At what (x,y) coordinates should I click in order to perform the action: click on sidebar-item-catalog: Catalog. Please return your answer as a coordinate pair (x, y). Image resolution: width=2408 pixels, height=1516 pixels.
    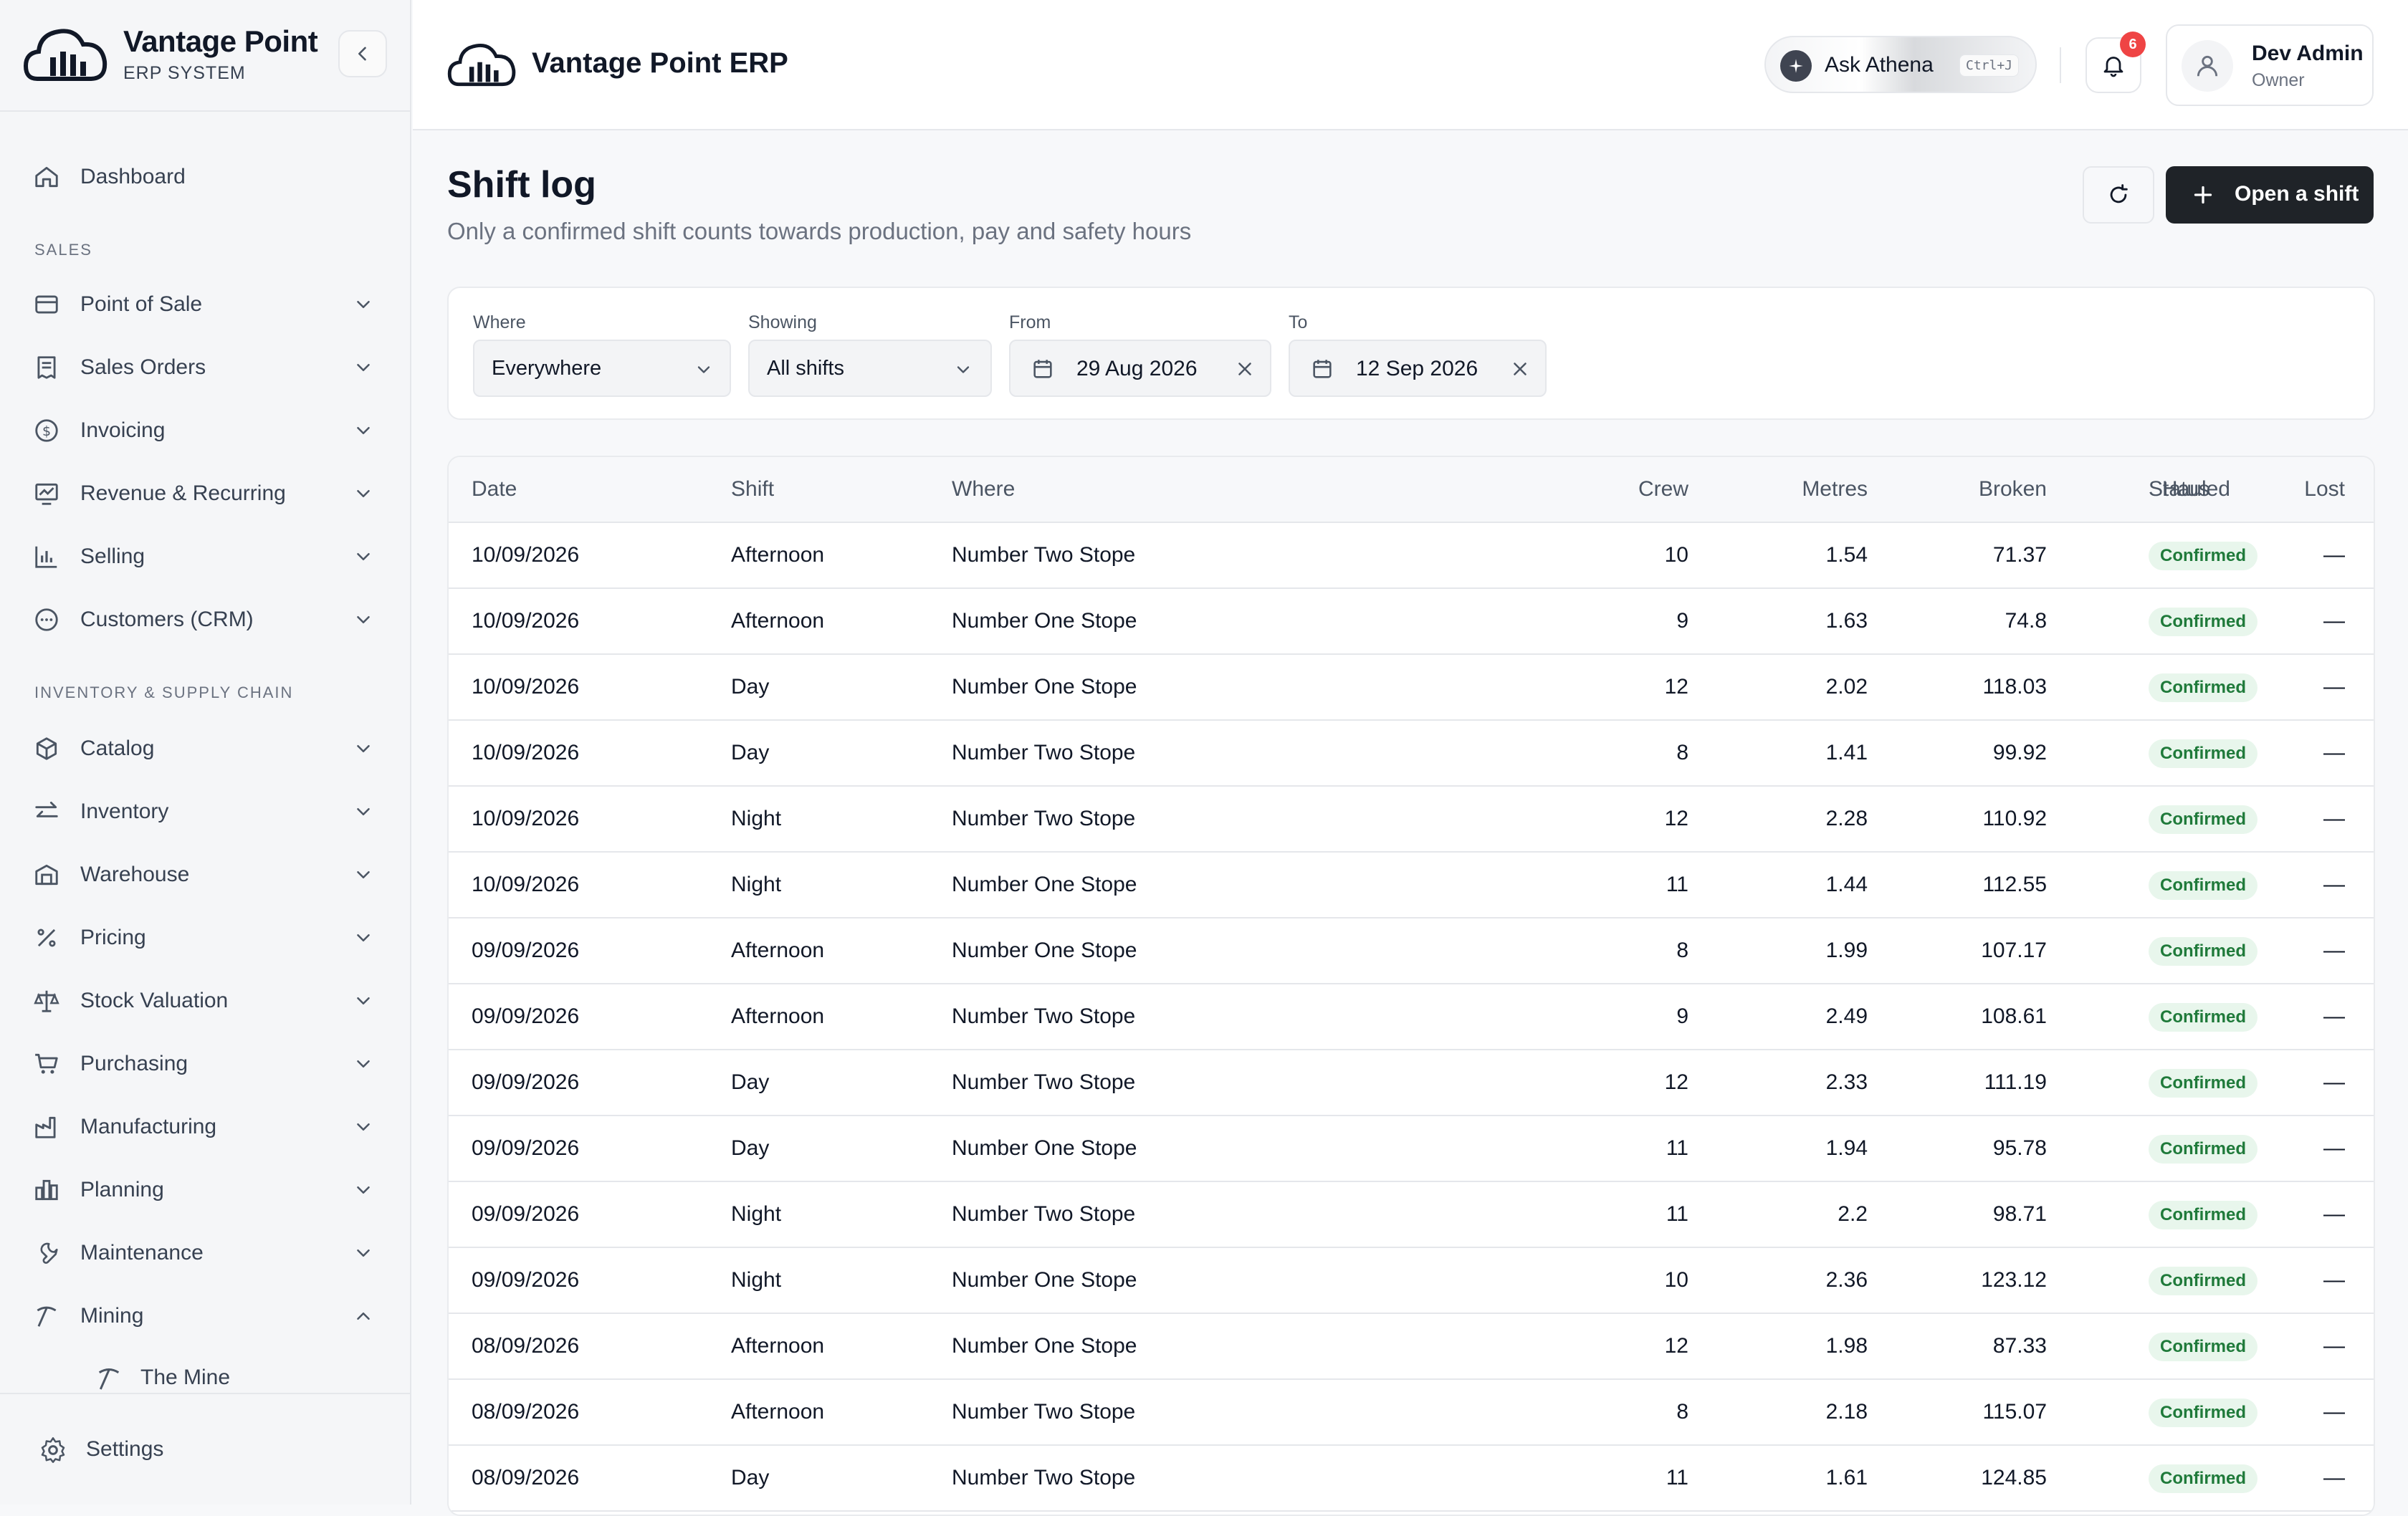
    Looking at the image, I should click on (205, 748).